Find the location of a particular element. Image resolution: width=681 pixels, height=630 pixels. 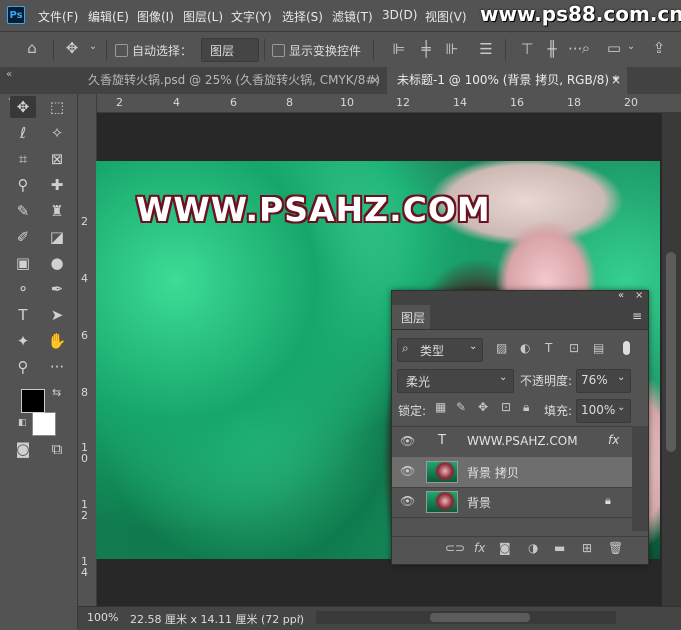

delete-layer-icon: 🗑︎ is located at coordinates (615, 548).